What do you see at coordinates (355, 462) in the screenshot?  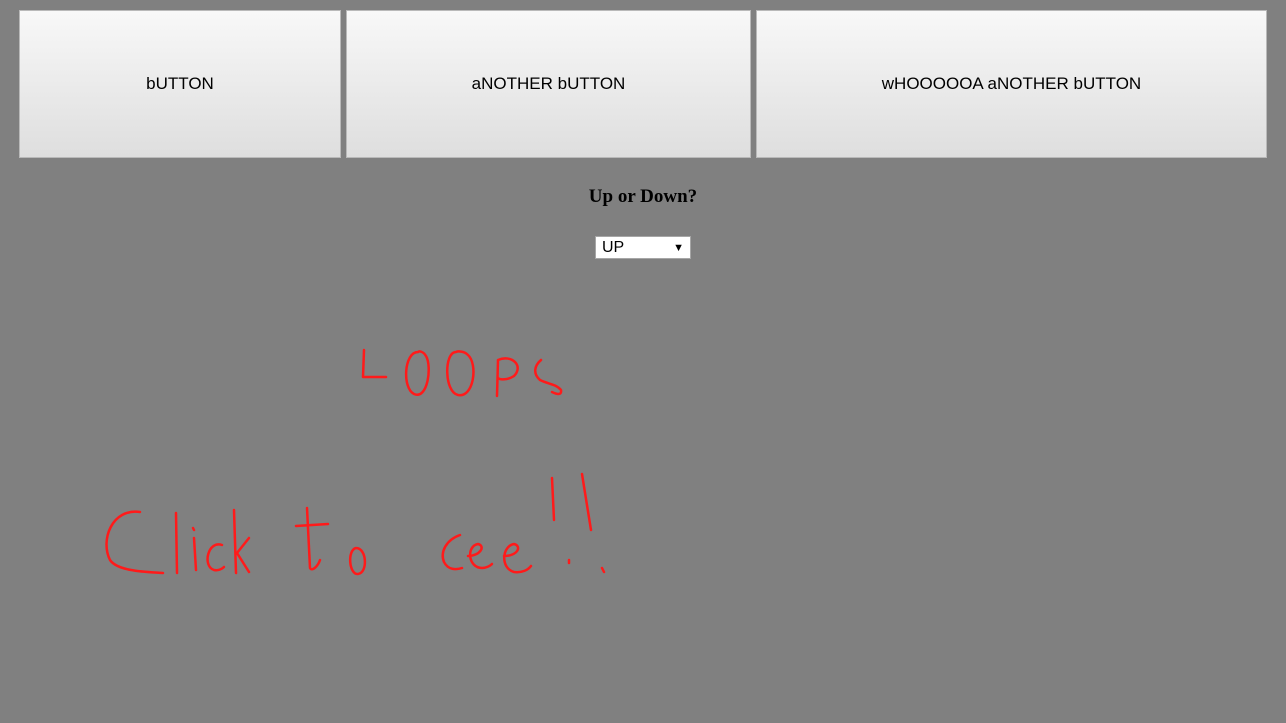 I see `handwritten-annotation` at bounding box center [355, 462].